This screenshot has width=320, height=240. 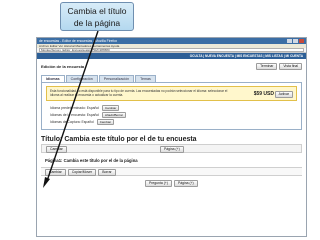 I want to click on add-page-button: Página (+), so click(x=172, y=149).